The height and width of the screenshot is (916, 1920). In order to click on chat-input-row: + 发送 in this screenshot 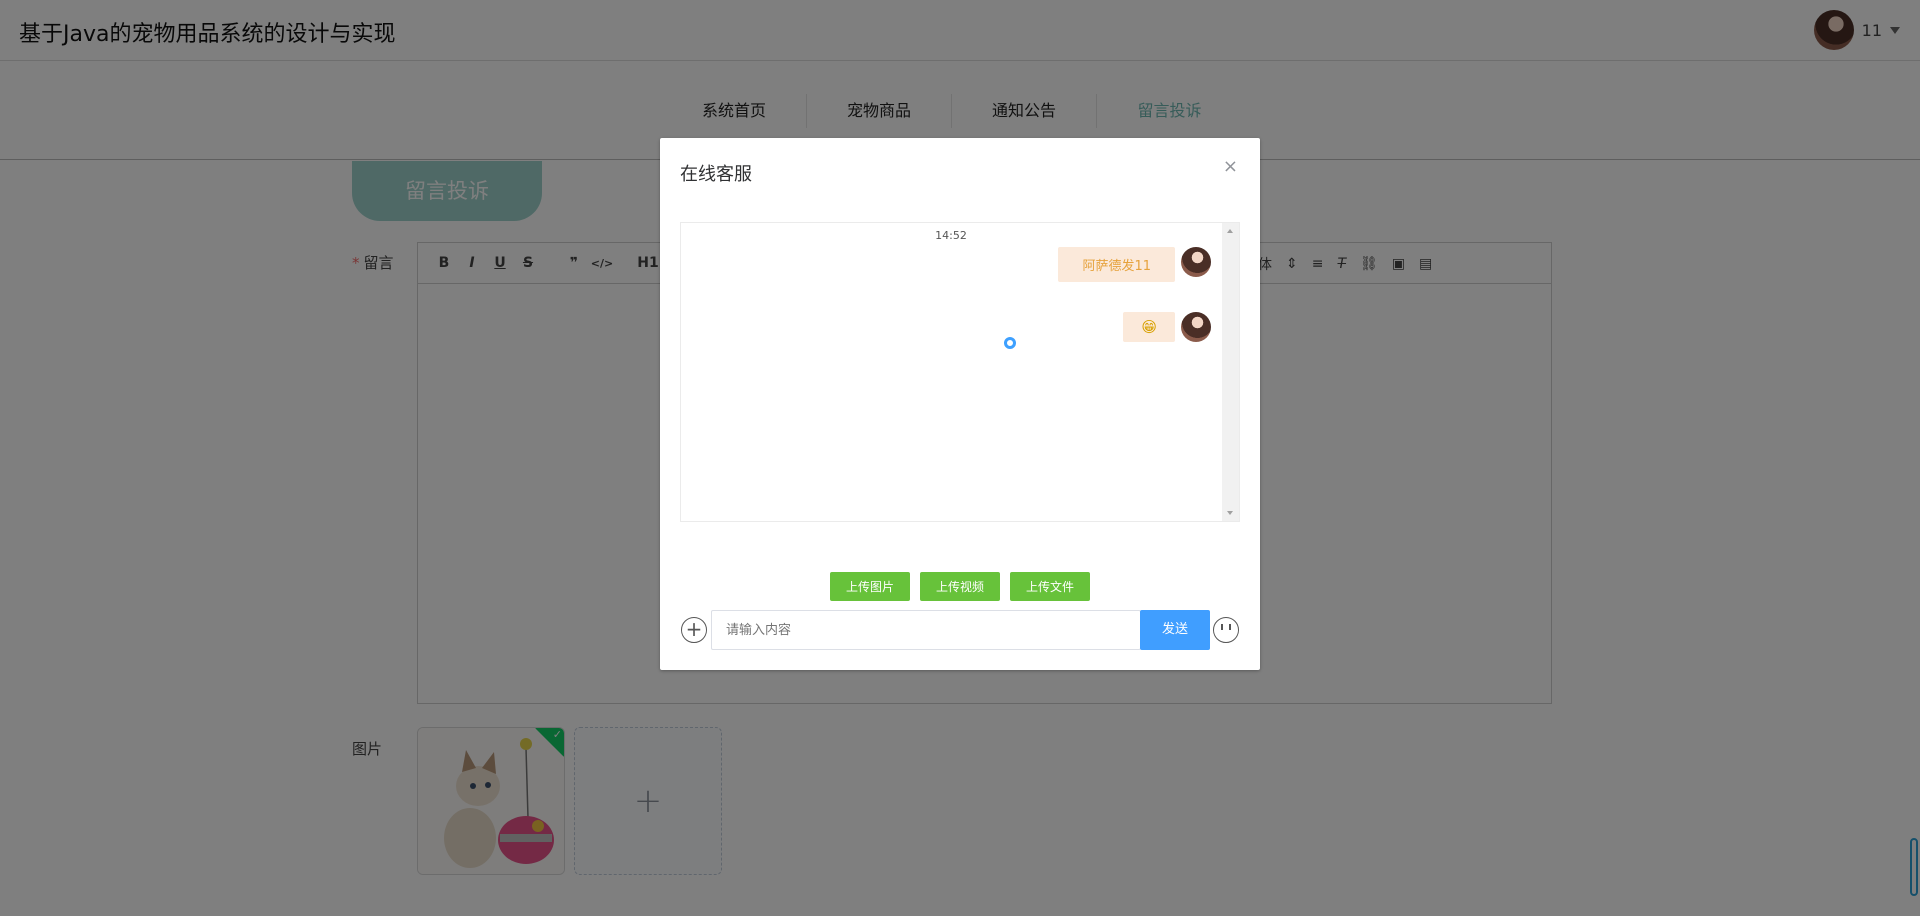, I will do `click(960, 630)`.